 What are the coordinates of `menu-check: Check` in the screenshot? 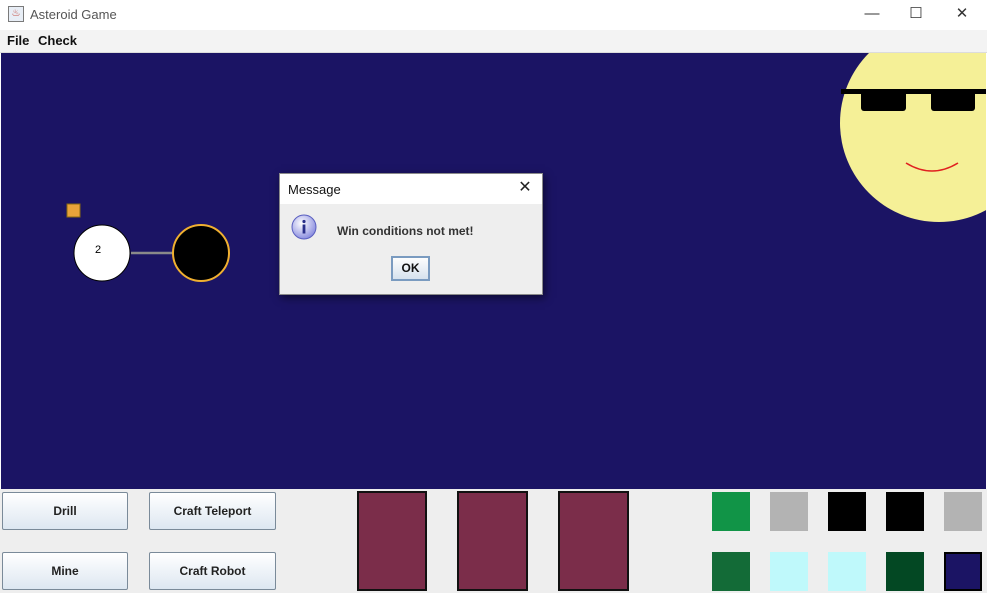 It's located at (57, 40).